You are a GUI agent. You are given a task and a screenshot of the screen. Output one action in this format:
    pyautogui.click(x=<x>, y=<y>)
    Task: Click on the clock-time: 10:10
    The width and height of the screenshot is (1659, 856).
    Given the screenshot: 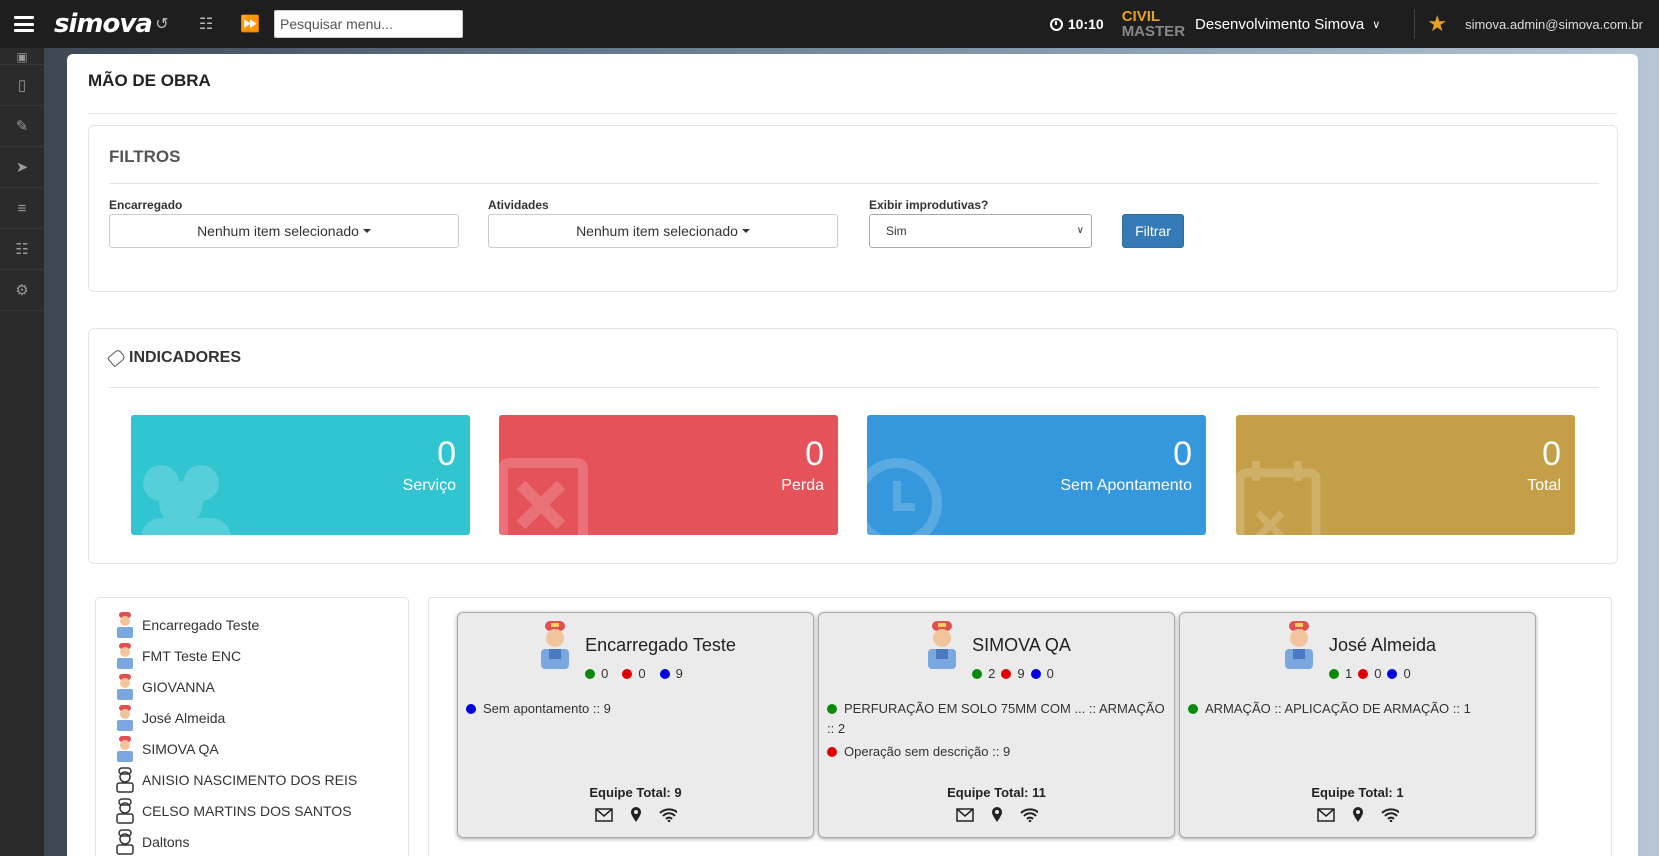 What is the action you would take?
    pyautogui.click(x=1085, y=24)
    